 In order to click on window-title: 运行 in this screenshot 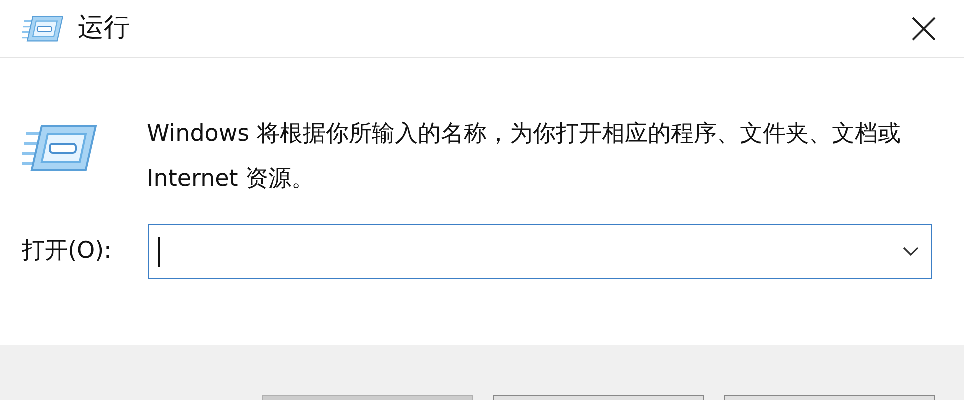, I will do `click(104, 28)`.